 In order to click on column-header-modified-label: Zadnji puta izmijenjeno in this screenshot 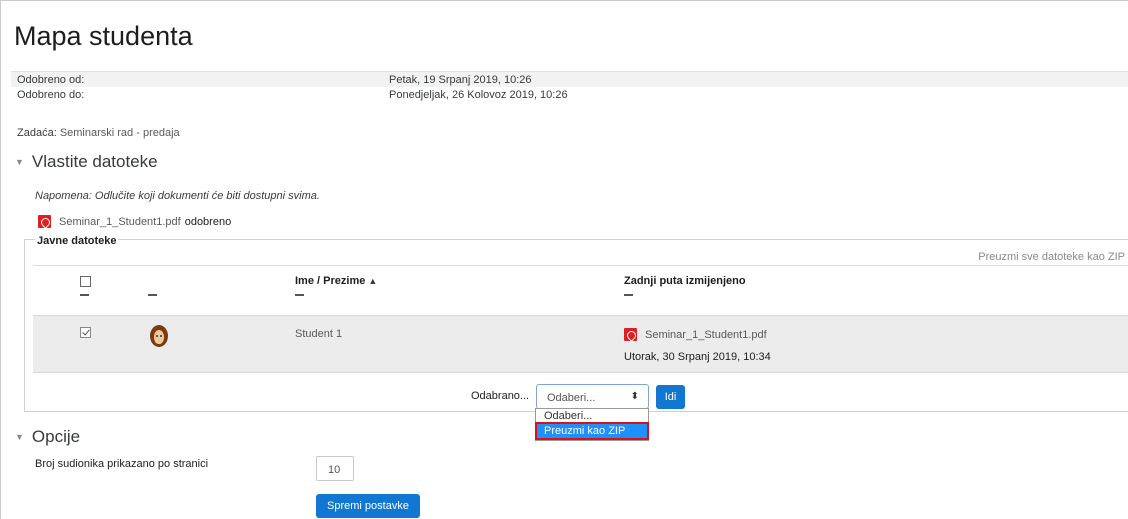, I will do `click(685, 281)`.